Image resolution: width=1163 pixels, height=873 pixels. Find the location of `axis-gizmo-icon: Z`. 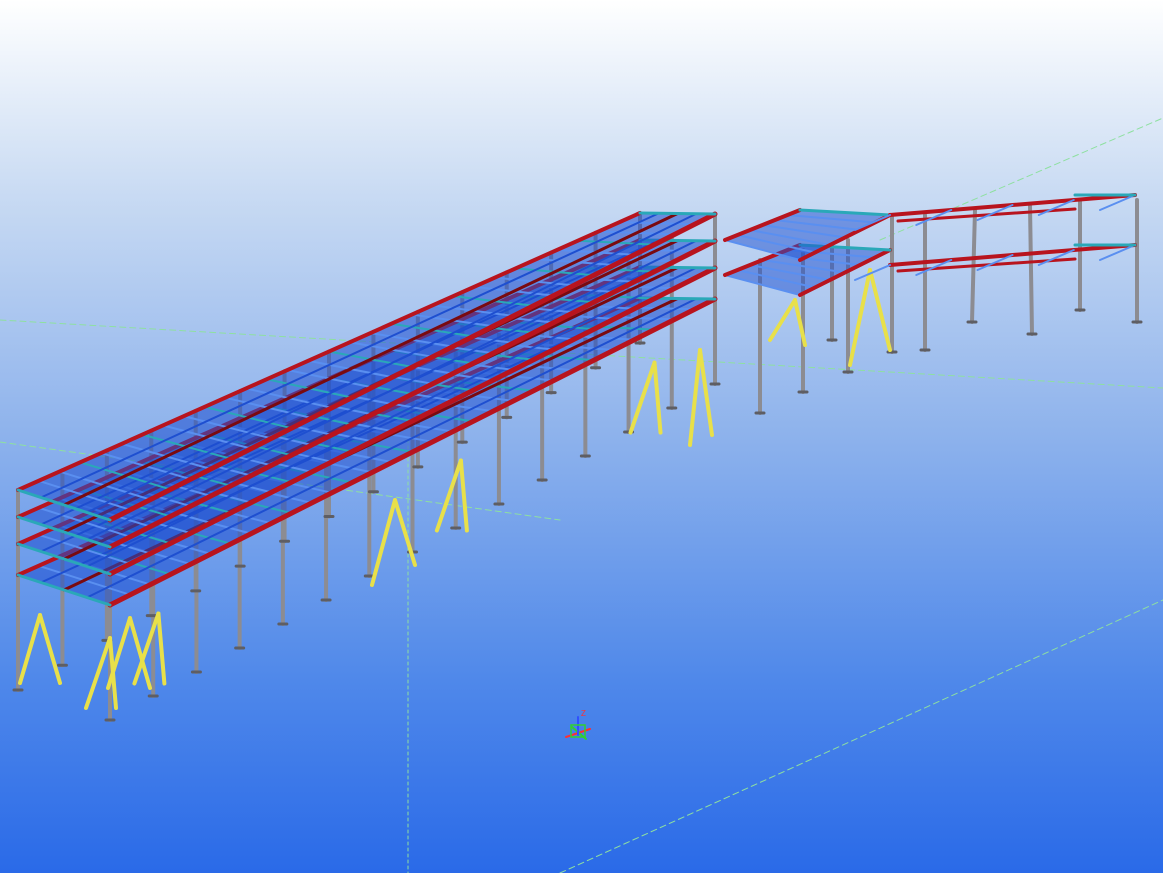

axis-gizmo-icon: Z is located at coordinates (578, 724).